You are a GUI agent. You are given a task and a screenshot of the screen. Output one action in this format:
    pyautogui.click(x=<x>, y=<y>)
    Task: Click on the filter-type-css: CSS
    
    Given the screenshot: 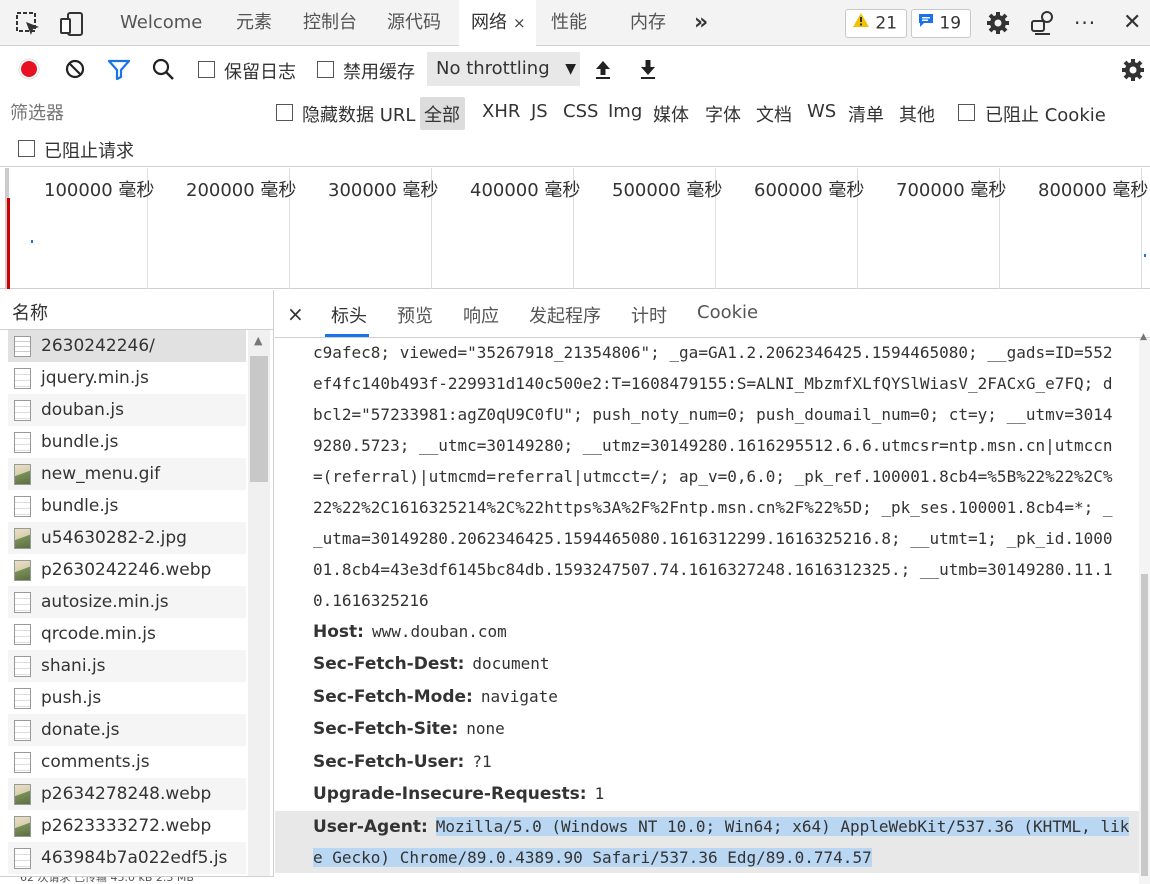 What is the action you would take?
    pyautogui.click(x=580, y=111)
    